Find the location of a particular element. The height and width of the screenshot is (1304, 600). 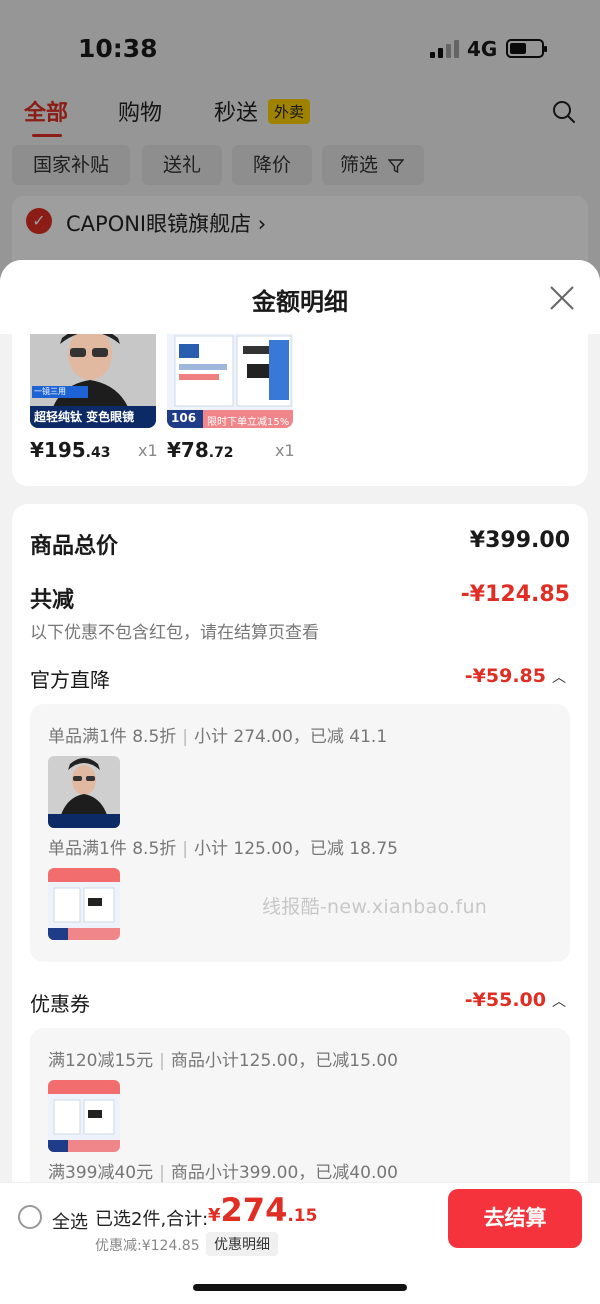

goods-total-label: 商品总价 is located at coordinates (74, 546).